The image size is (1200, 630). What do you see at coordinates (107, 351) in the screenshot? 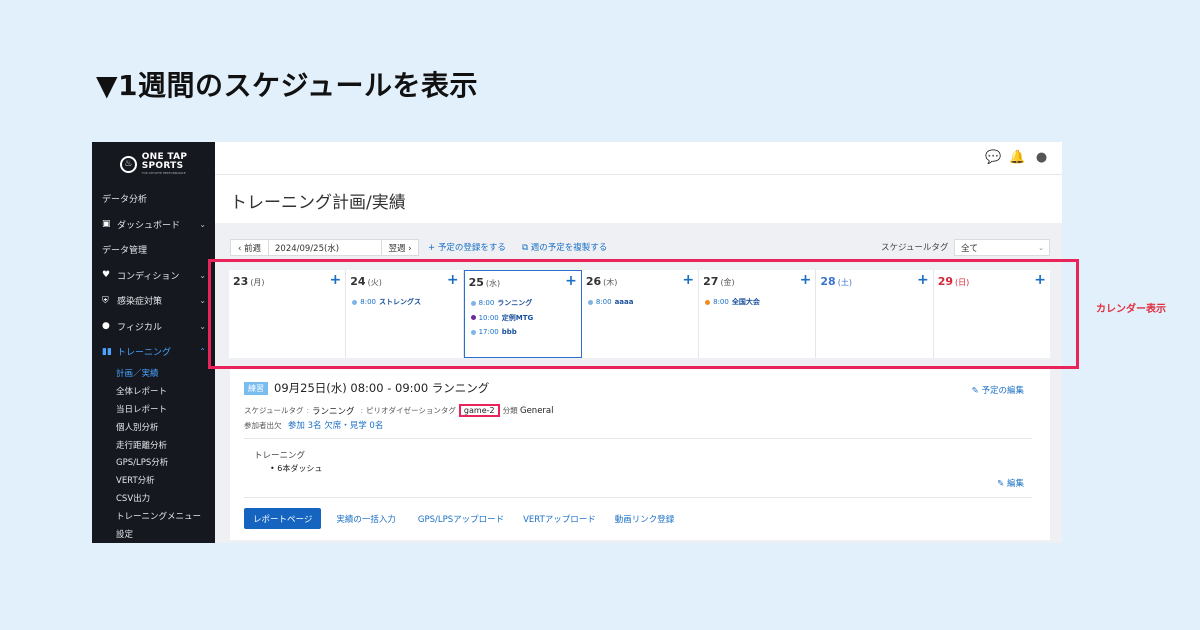
I see `dumbbell-icon: ▮▮` at bounding box center [107, 351].